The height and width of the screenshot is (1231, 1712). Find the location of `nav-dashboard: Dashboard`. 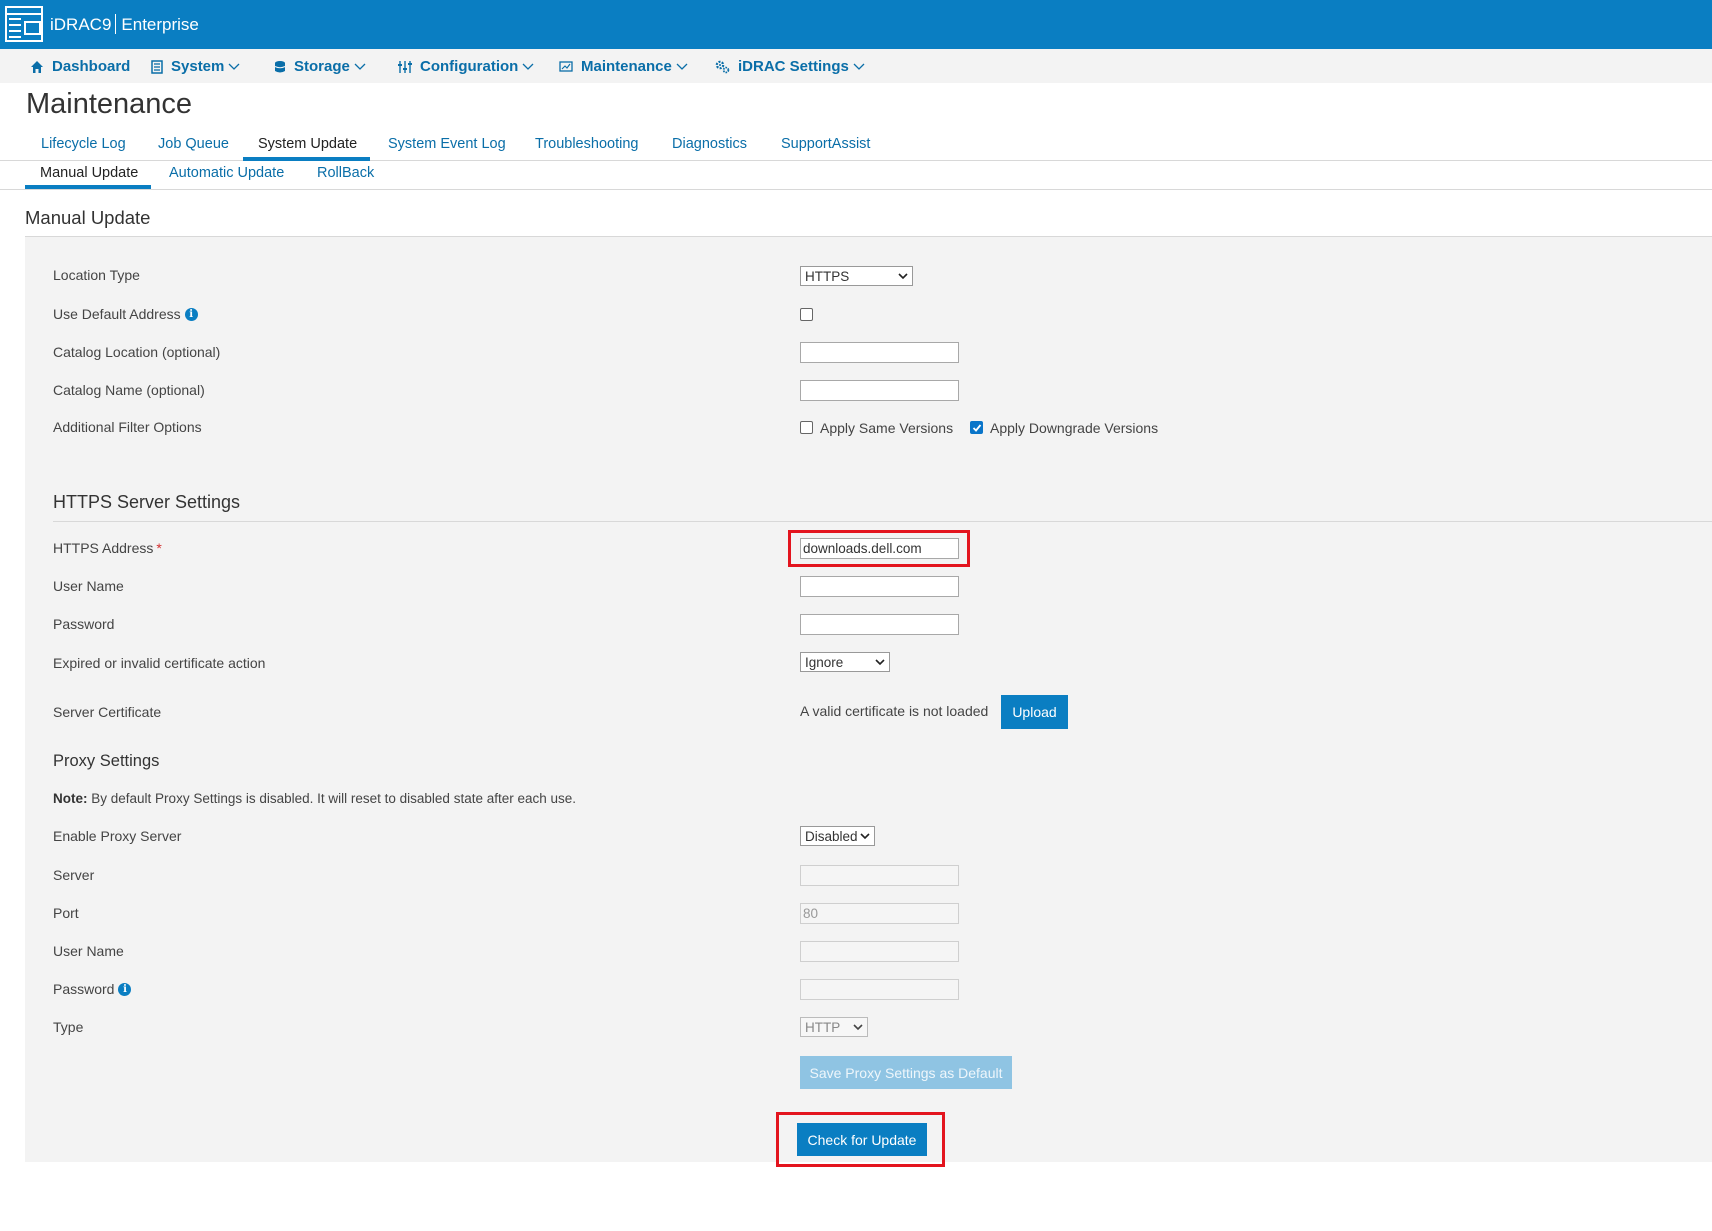

nav-dashboard: Dashboard is located at coordinates (80, 66).